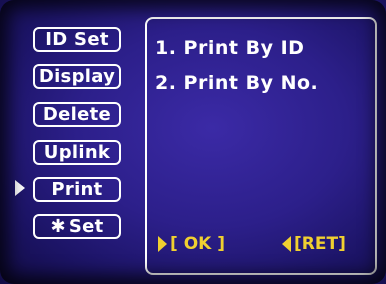 This screenshot has height=284, width=386. What do you see at coordinates (20, 188) in the screenshot?
I see `selection-arrow-icon` at bounding box center [20, 188].